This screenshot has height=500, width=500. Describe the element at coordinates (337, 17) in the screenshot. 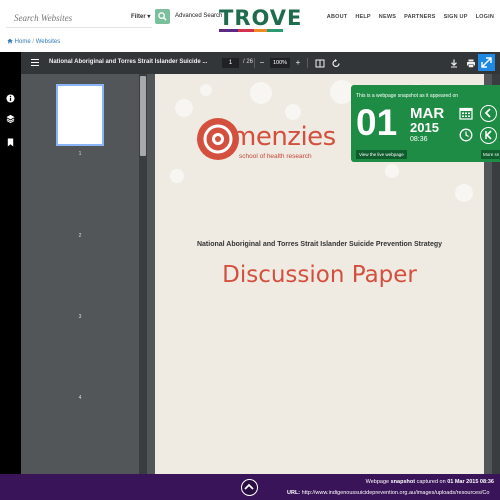

I see `nav-about: ABOUT` at that location.